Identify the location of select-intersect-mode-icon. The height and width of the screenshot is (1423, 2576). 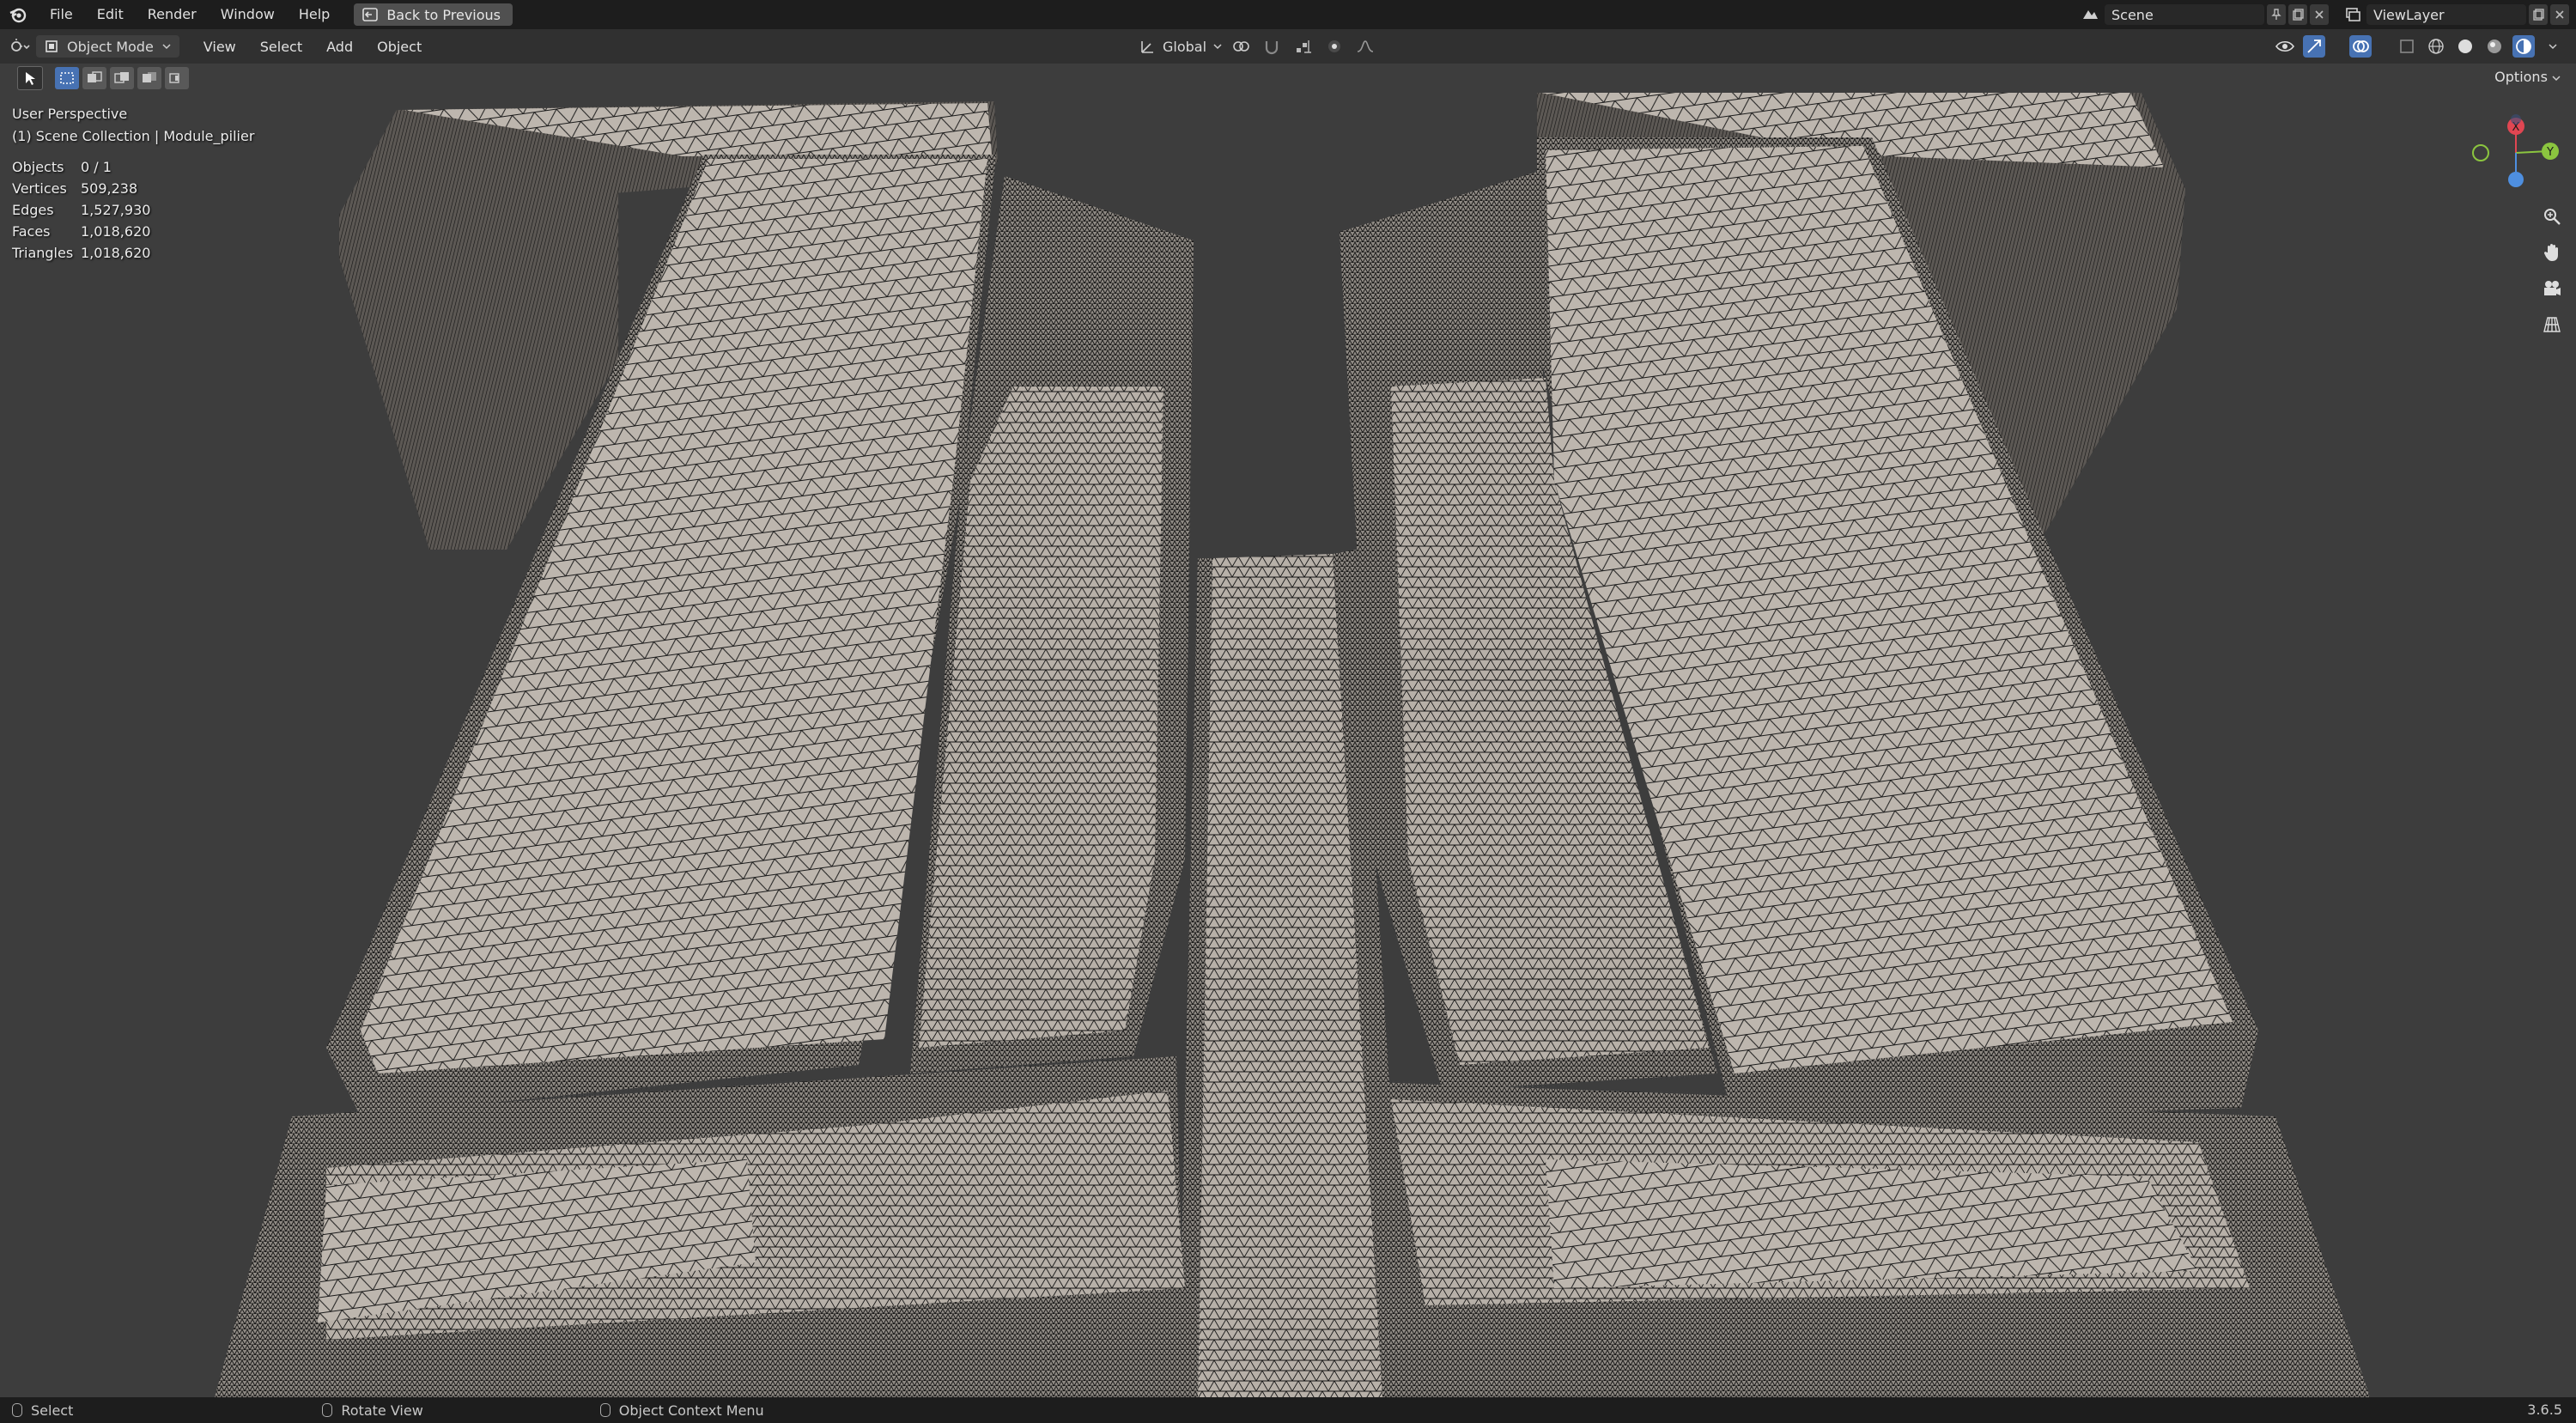
(177, 78).